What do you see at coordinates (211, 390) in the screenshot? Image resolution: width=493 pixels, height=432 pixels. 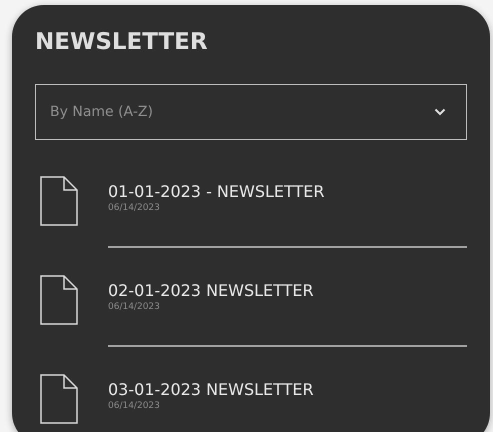 I see `newsletter-link: 03-01-2023 NEWSLETTER` at bounding box center [211, 390].